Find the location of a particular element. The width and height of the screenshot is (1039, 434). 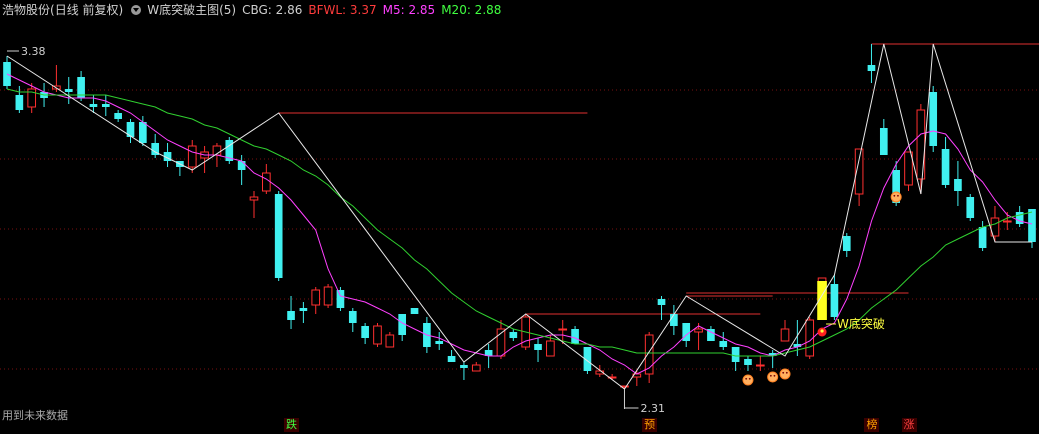

signal-marker: 预 is located at coordinates (650, 425).